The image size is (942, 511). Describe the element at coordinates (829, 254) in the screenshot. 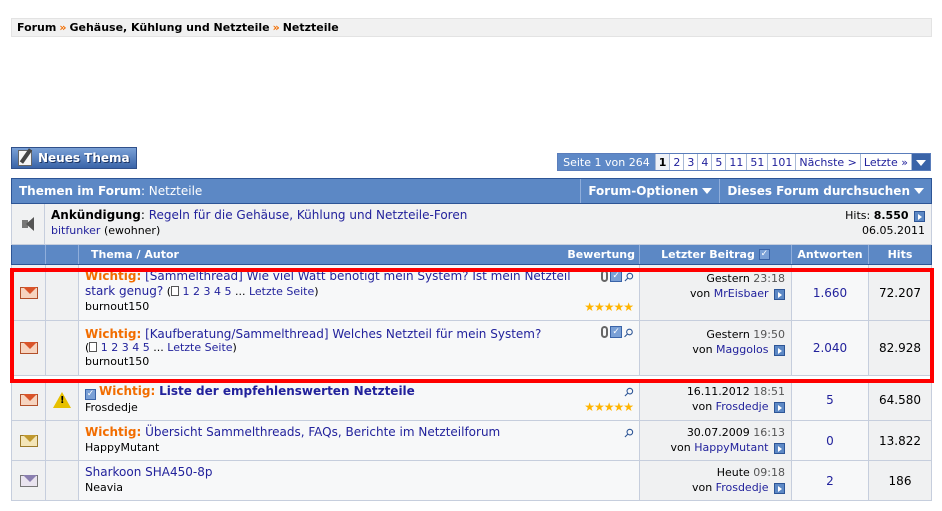

I see `column-replies: Antworten` at that location.